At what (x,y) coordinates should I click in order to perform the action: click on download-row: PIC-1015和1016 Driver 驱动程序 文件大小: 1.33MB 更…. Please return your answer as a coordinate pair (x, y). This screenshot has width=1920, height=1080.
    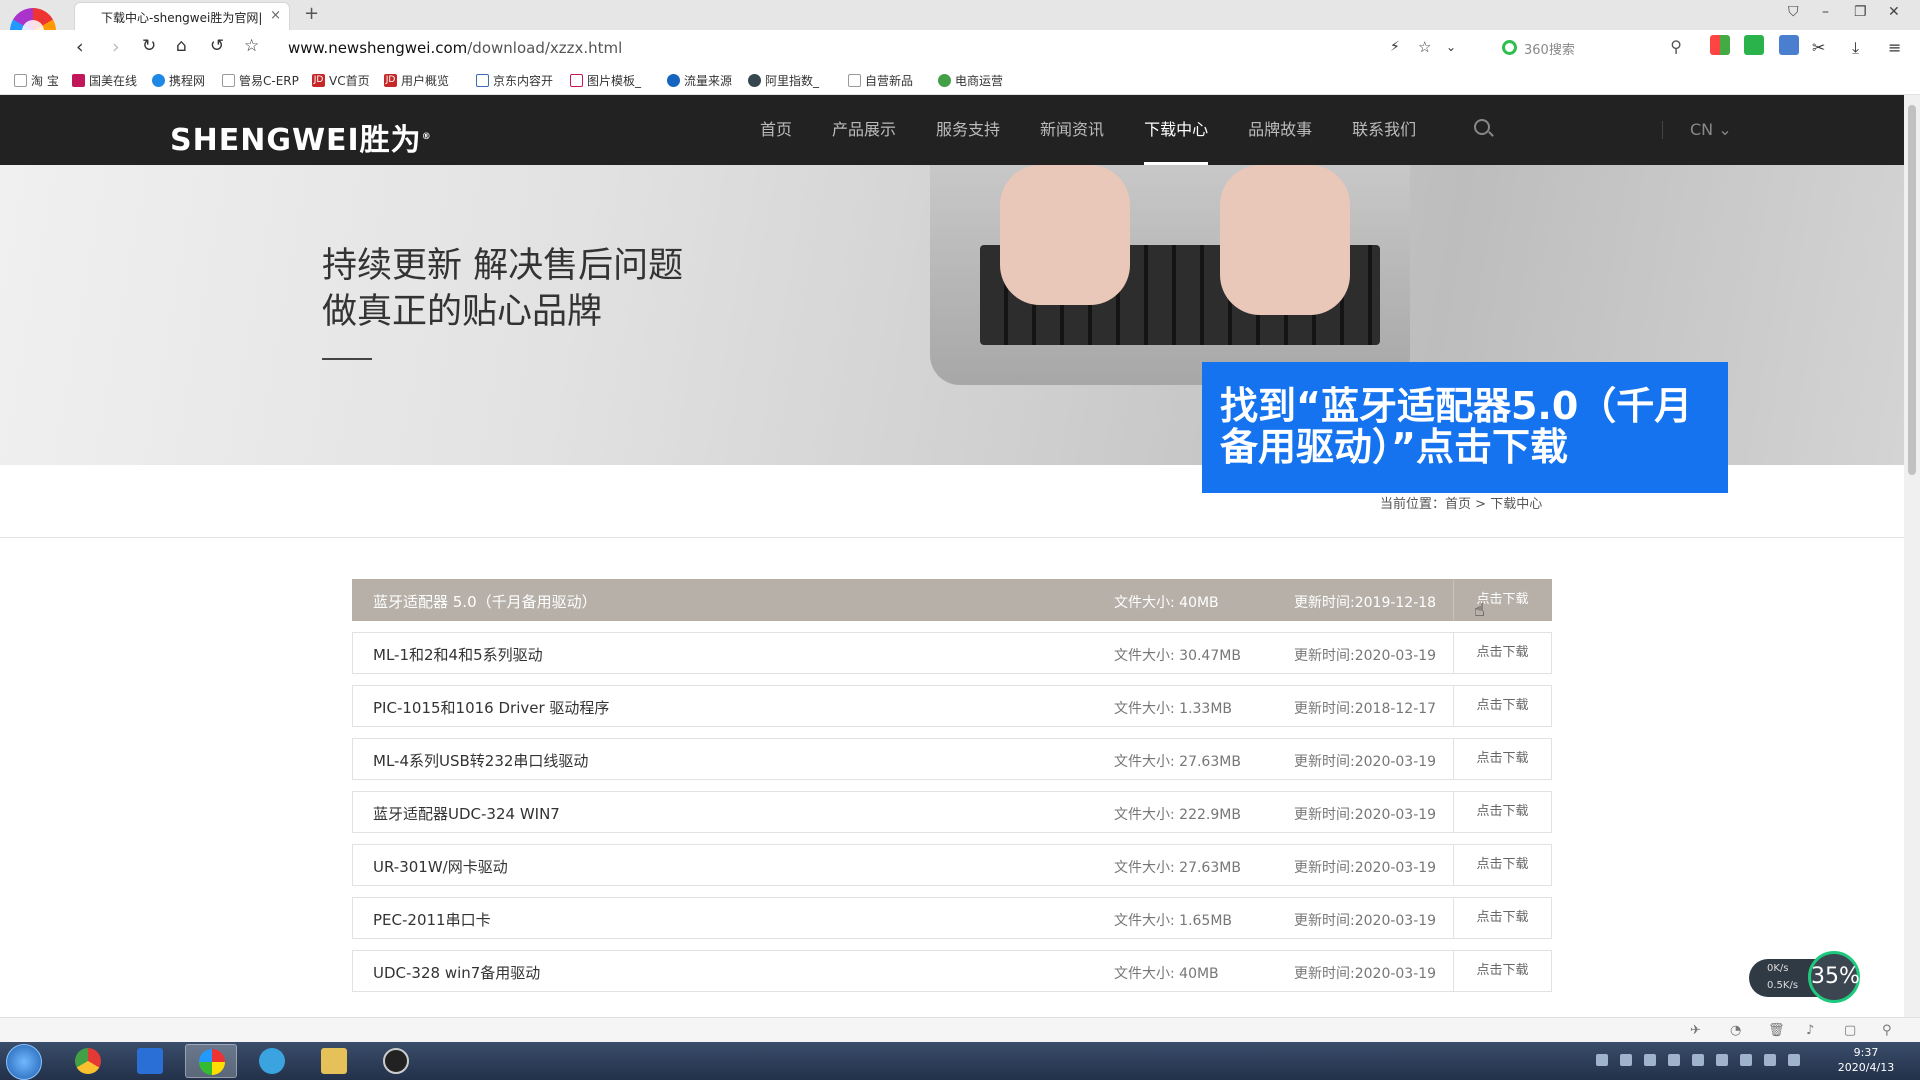
    Looking at the image, I should click on (952, 706).